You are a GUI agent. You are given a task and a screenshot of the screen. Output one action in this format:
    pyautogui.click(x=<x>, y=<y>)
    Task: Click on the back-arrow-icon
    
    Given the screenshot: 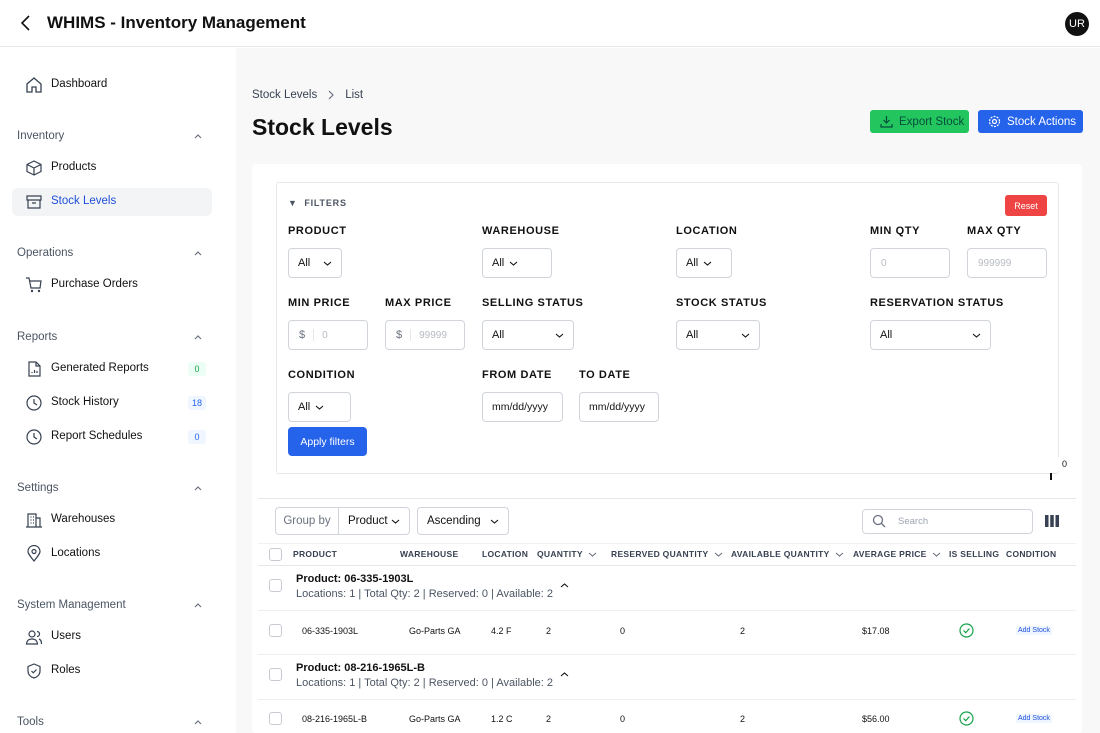 What is the action you would take?
    pyautogui.click(x=26, y=23)
    